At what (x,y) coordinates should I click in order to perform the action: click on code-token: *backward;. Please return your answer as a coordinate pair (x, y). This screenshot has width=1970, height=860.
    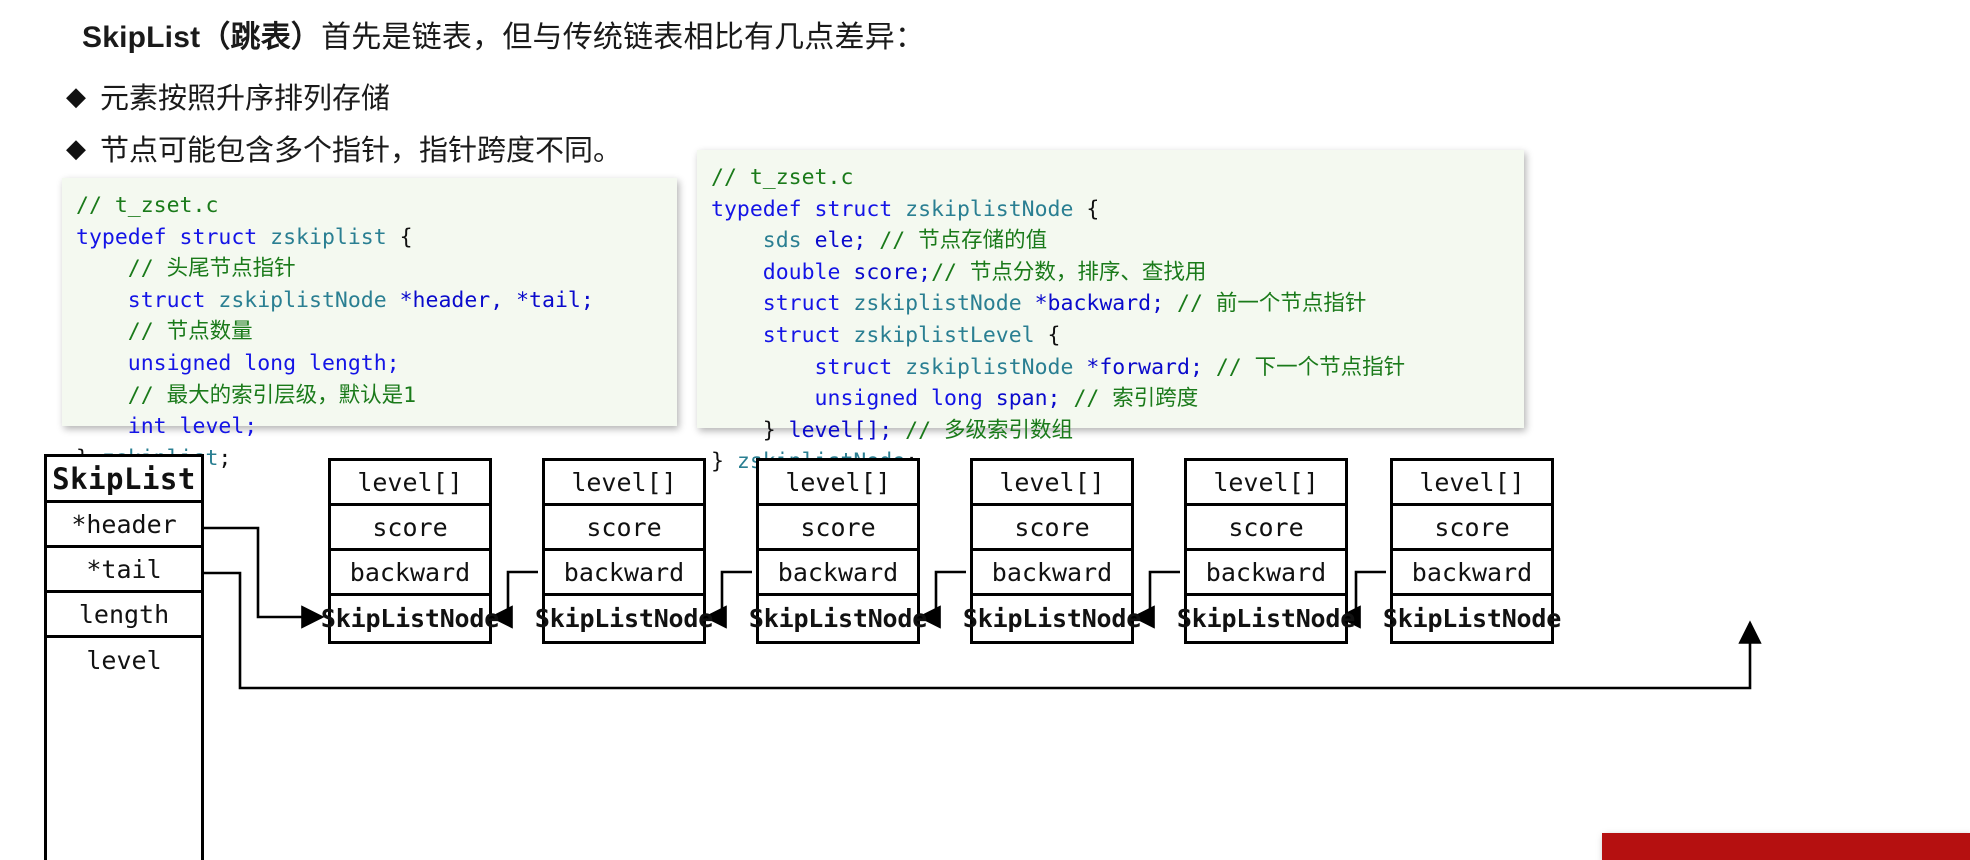
    Looking at the image, I should click on (1099, 304).